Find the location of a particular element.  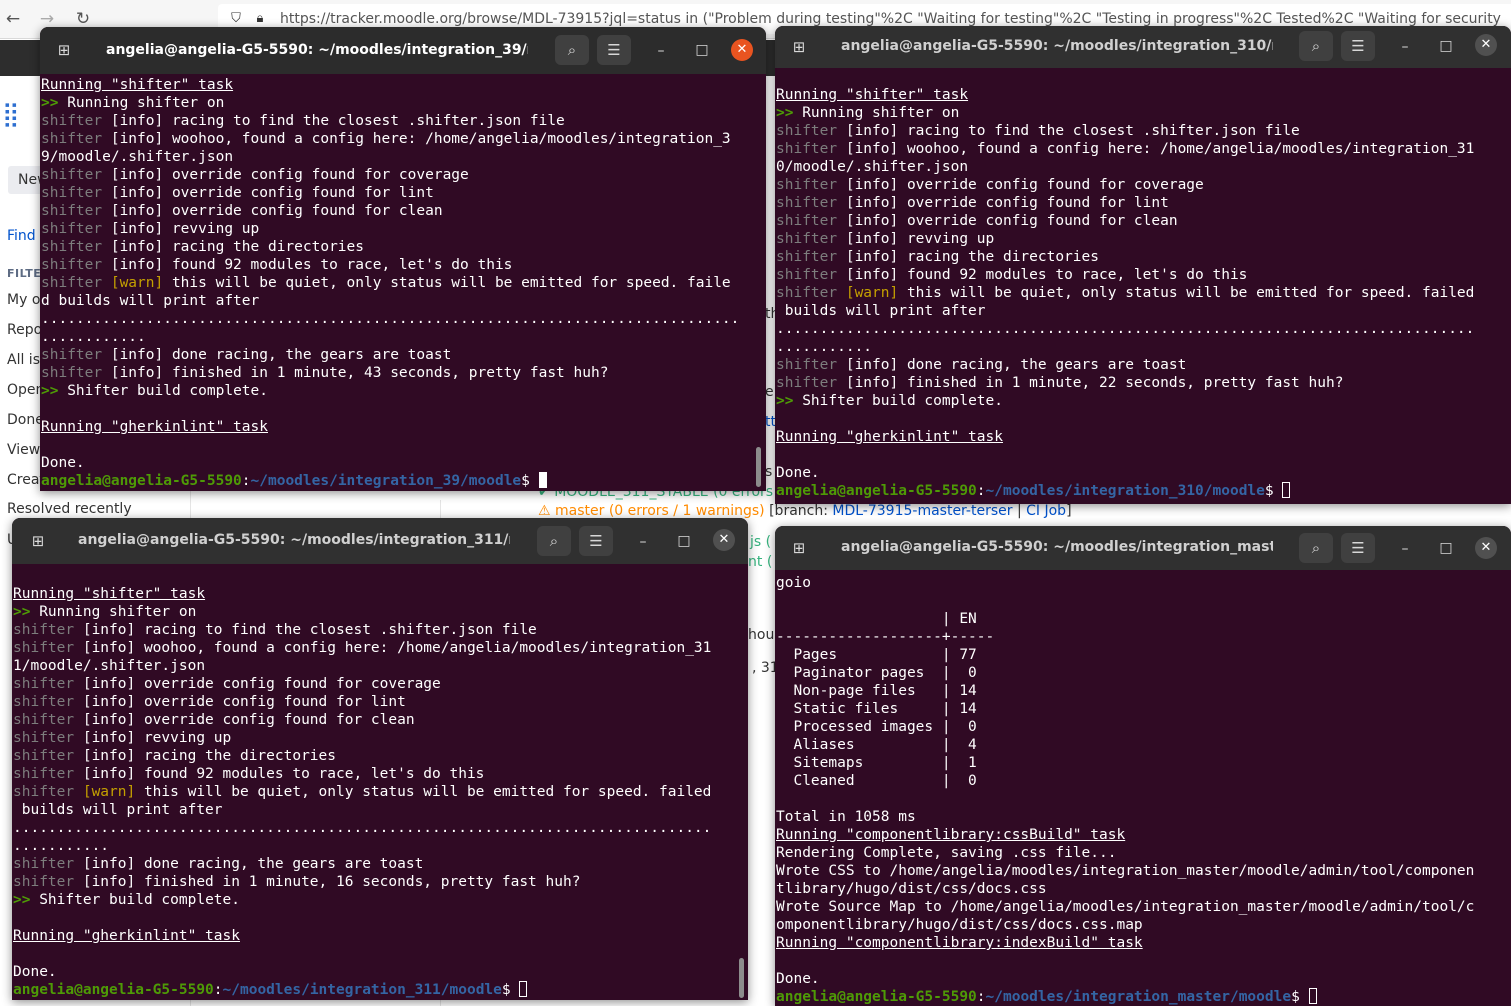

terminal-line: 0/moodle/.shifter.json is located at coordinates (1143, 167).